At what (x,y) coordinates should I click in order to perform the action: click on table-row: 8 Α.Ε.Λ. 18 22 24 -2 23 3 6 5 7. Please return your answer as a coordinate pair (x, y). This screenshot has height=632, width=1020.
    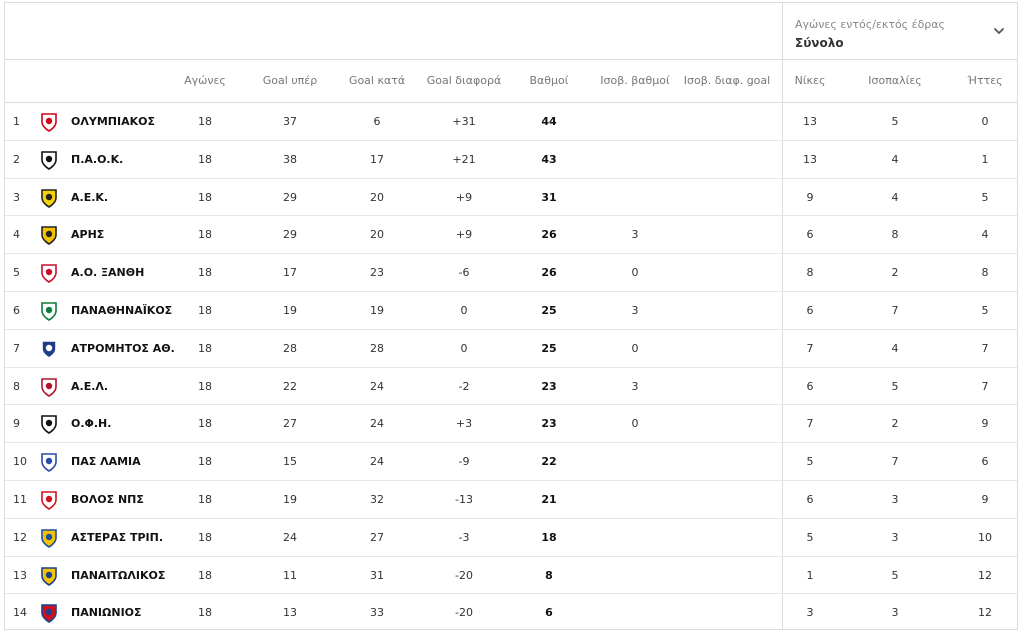
    Looking at the image, I should click on (511, 387).